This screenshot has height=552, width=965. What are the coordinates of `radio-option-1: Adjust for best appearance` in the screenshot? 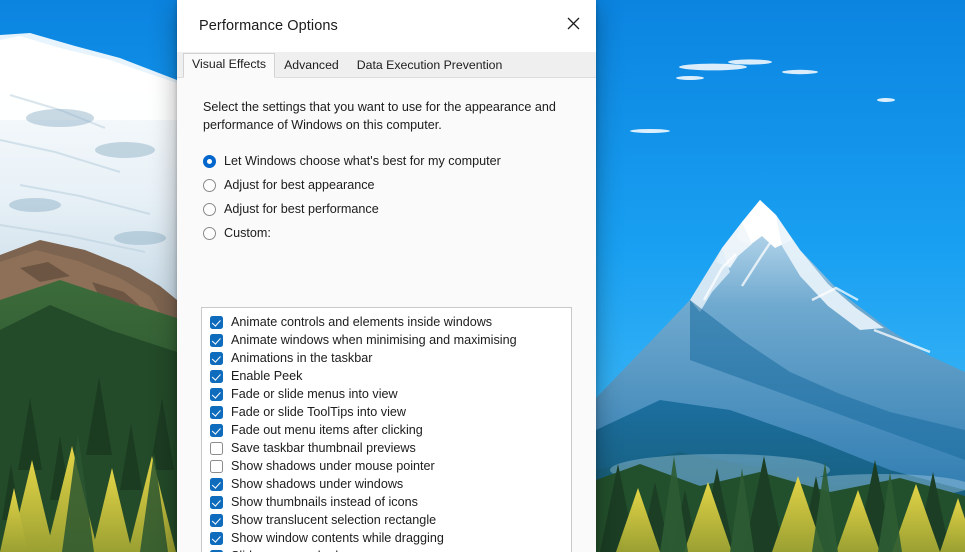 It's located at (399, 185).